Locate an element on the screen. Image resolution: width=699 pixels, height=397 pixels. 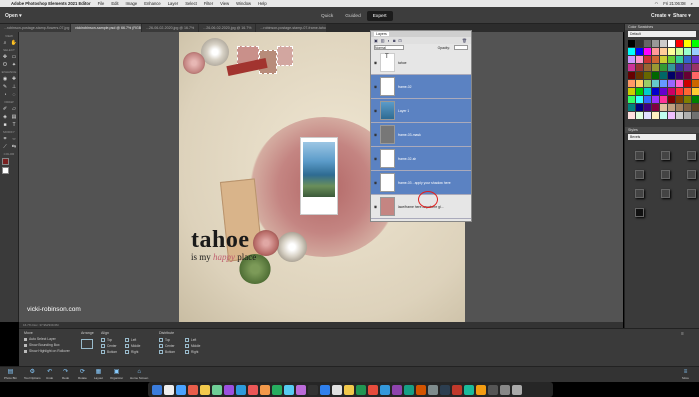
move-tool-icon: ✥ is located at coordinates (5, 56).